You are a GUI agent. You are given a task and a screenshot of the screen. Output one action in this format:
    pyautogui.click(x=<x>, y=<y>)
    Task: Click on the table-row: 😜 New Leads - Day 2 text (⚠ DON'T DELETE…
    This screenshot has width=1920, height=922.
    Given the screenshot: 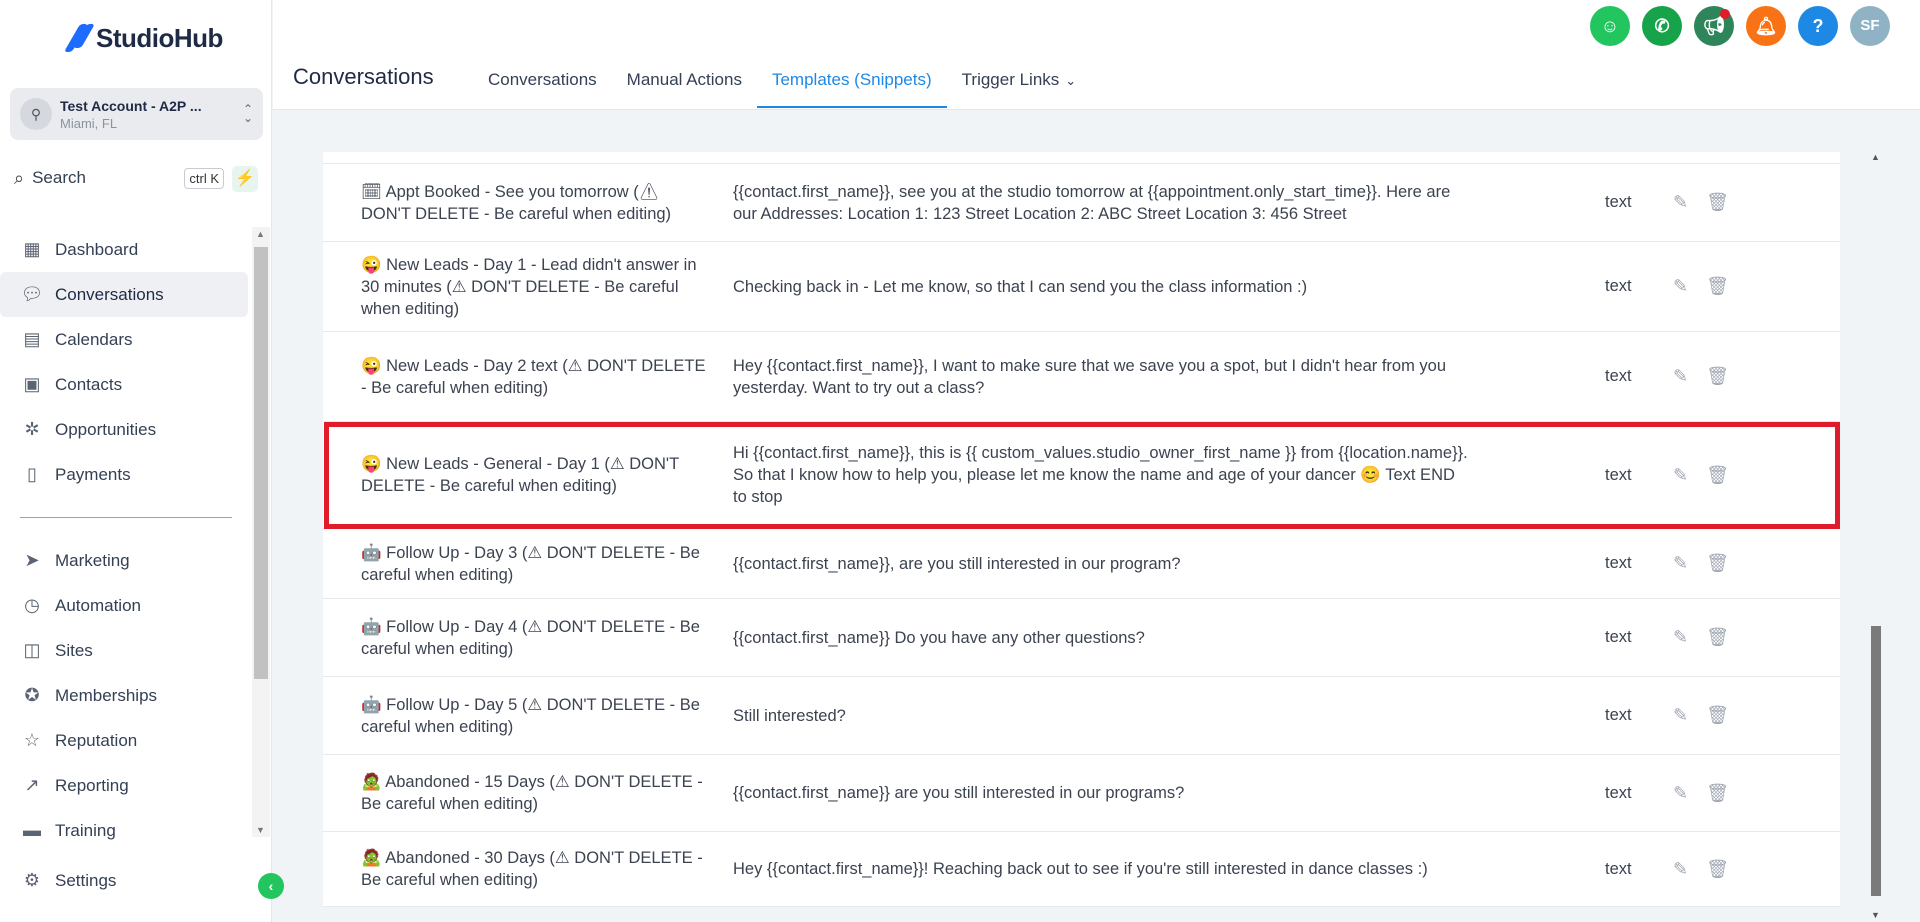 What is the action you would take?
    pyautogui.click(x=1081, y=377)
    